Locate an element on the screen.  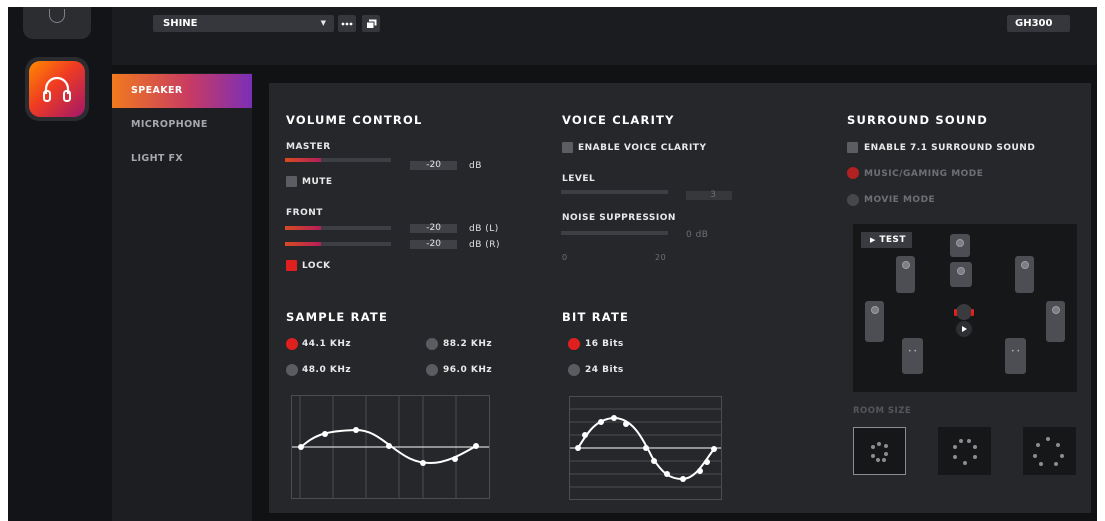
master-volume-fill is located at coordinates (303, 160).